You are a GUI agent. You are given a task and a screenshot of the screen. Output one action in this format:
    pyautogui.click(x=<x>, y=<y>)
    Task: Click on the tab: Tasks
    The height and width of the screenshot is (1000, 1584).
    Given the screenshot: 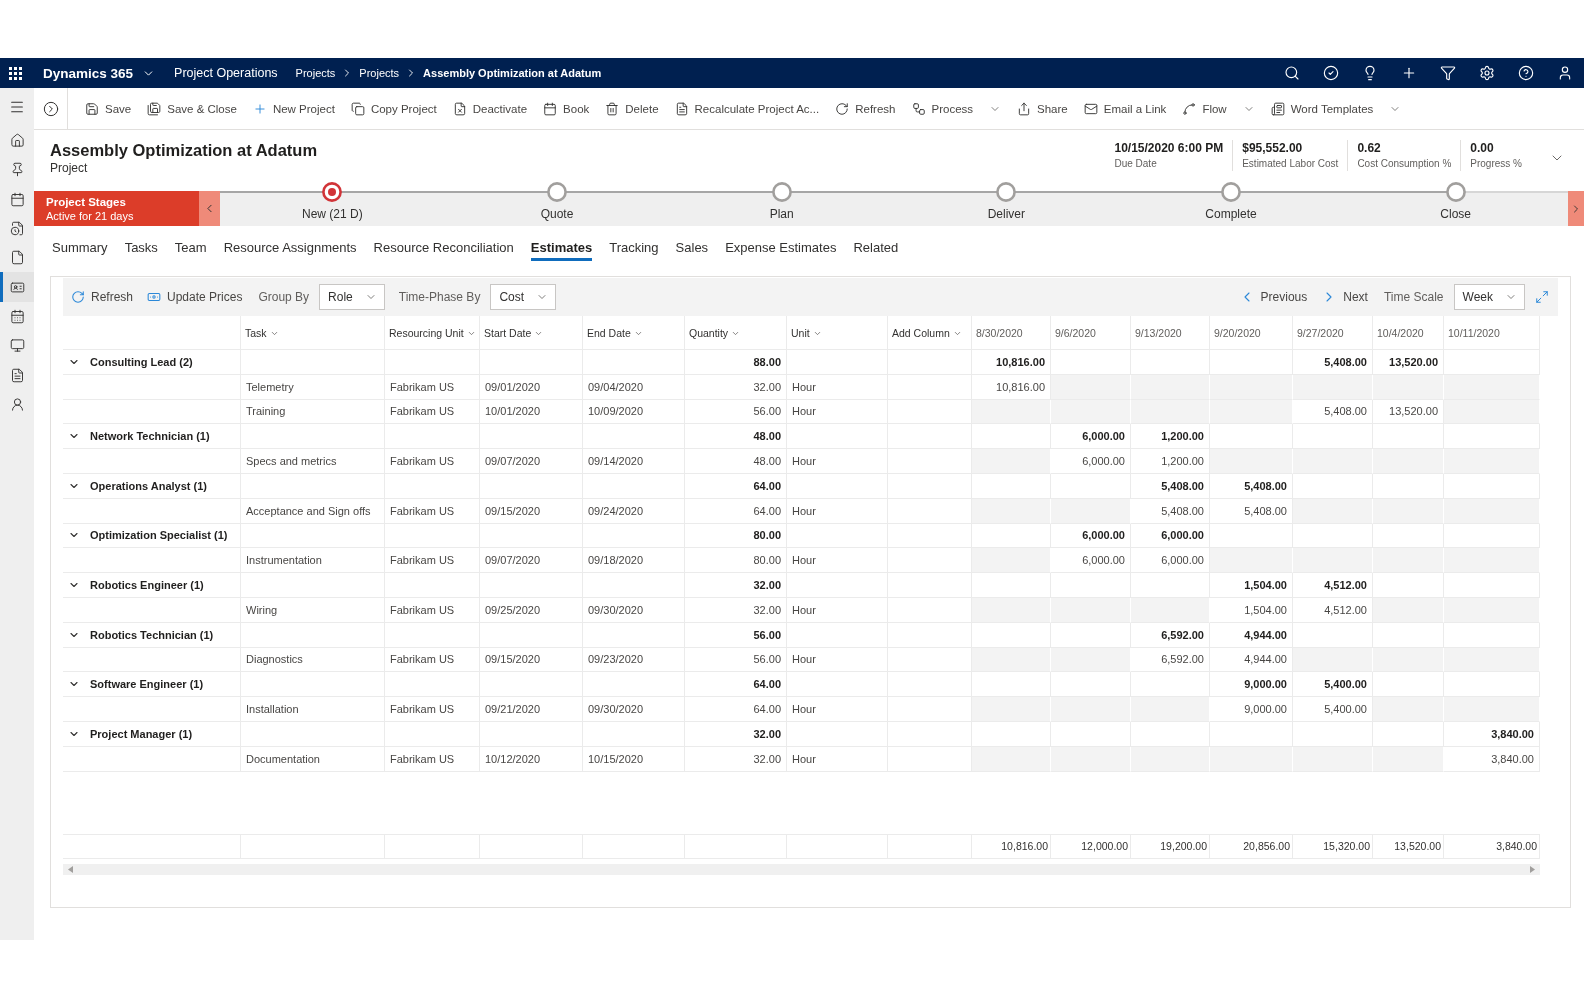 What is the action you would take?
    pyautogui.click(x=141, y=247)
    